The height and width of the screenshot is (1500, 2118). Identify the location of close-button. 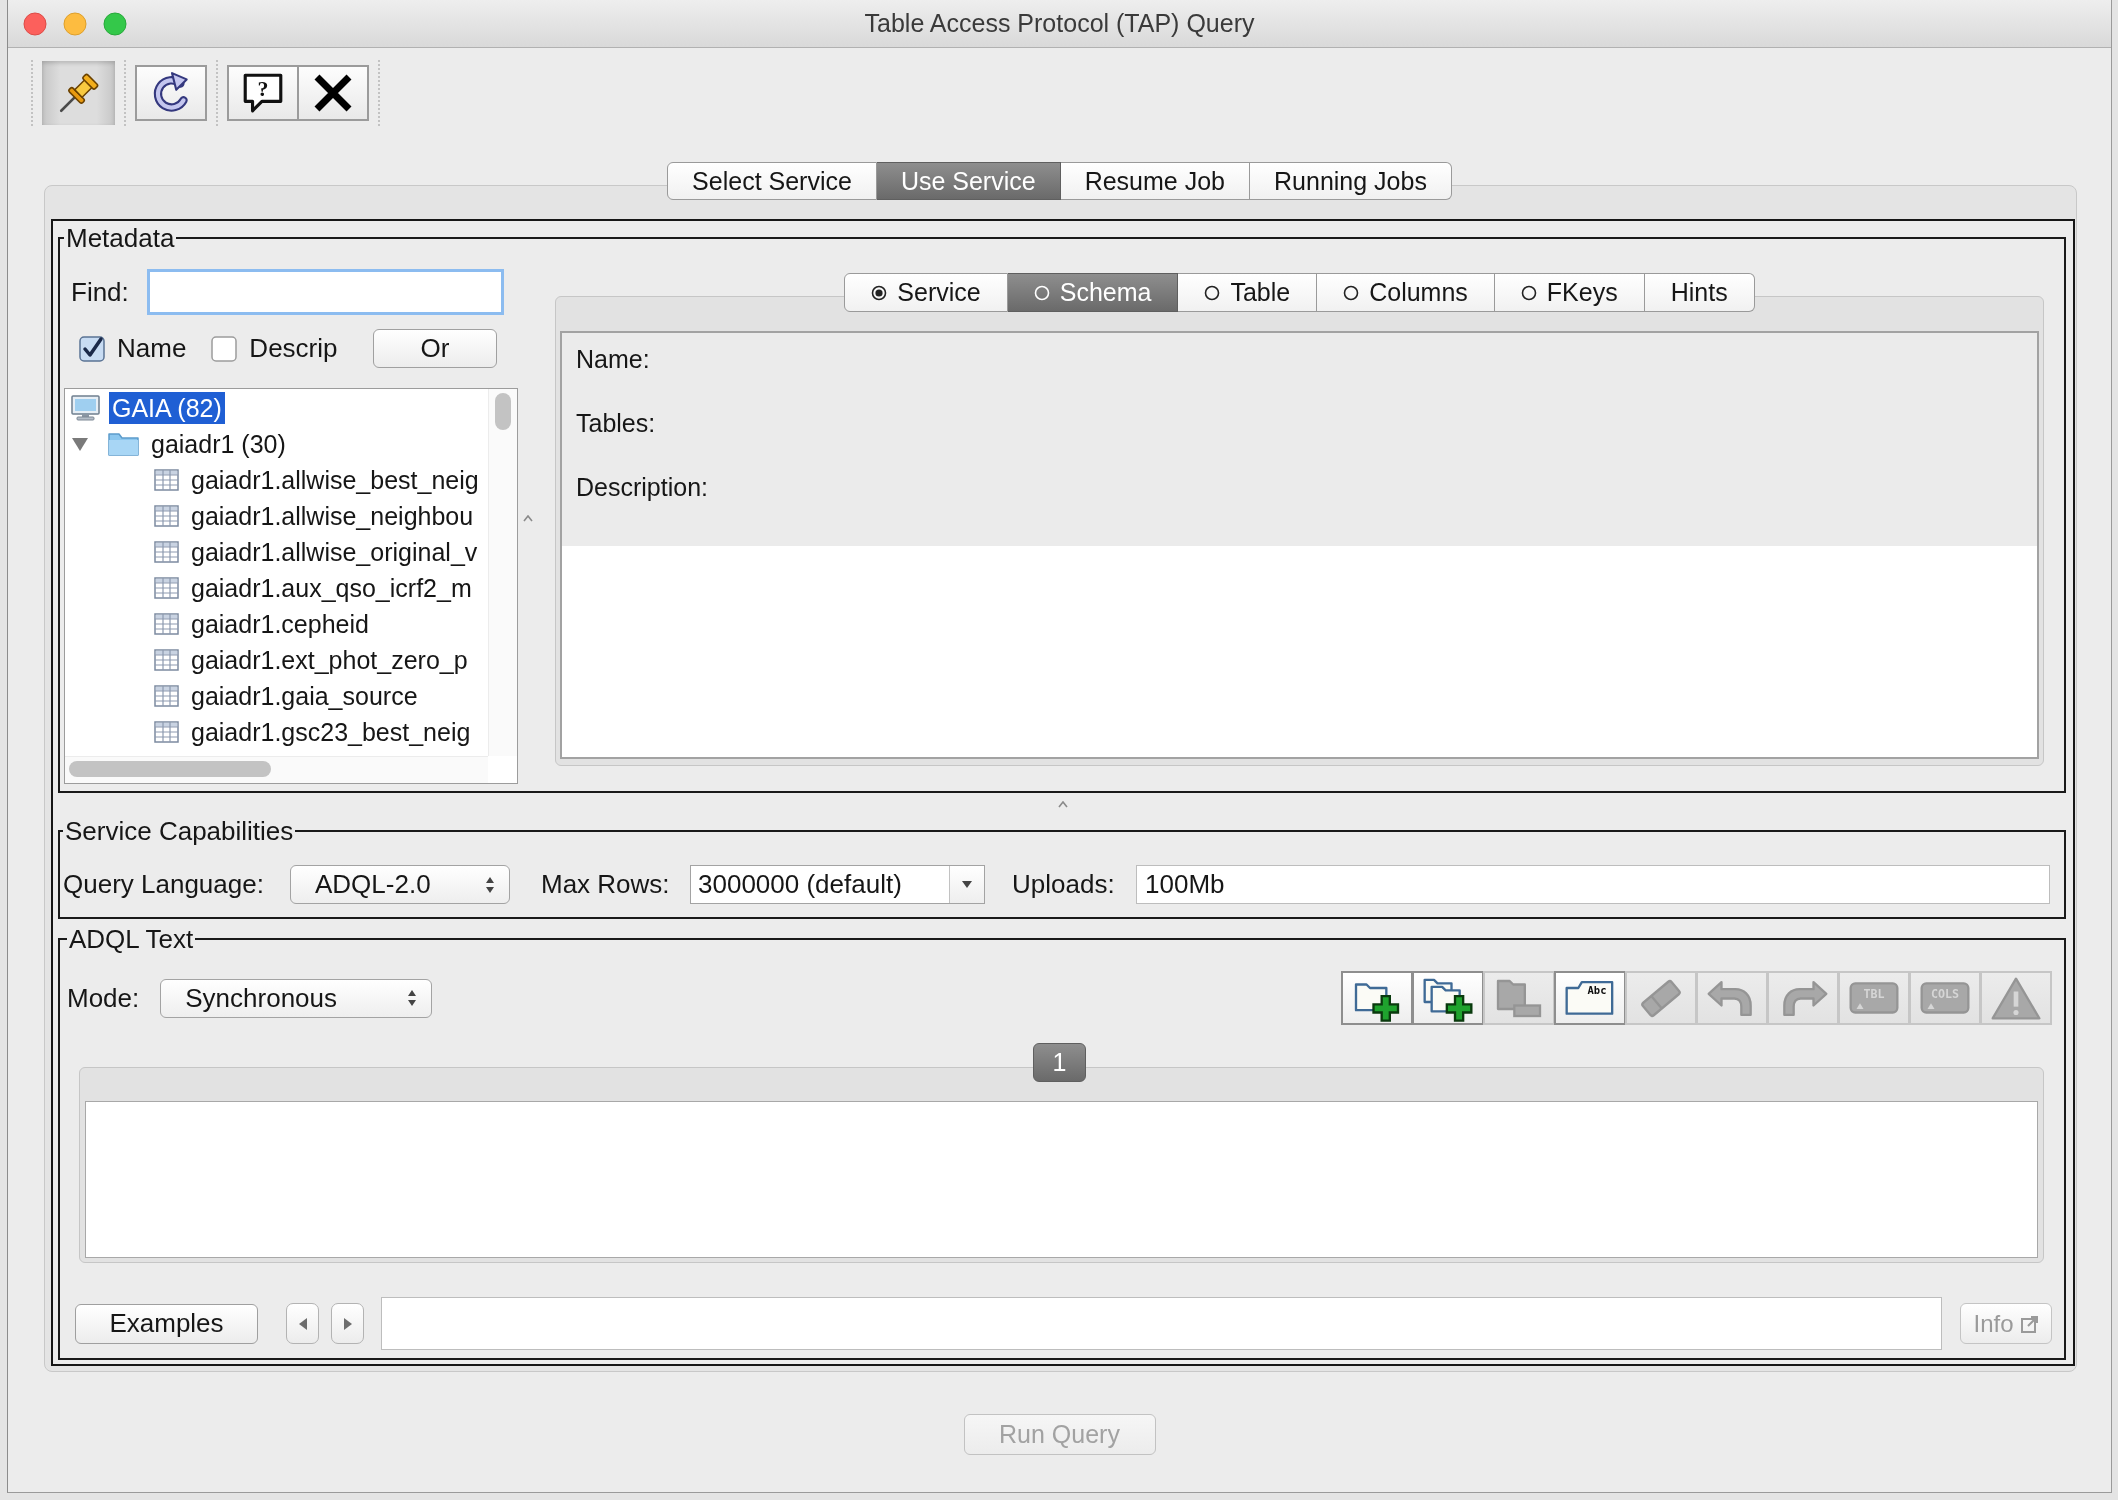
(333, 92).